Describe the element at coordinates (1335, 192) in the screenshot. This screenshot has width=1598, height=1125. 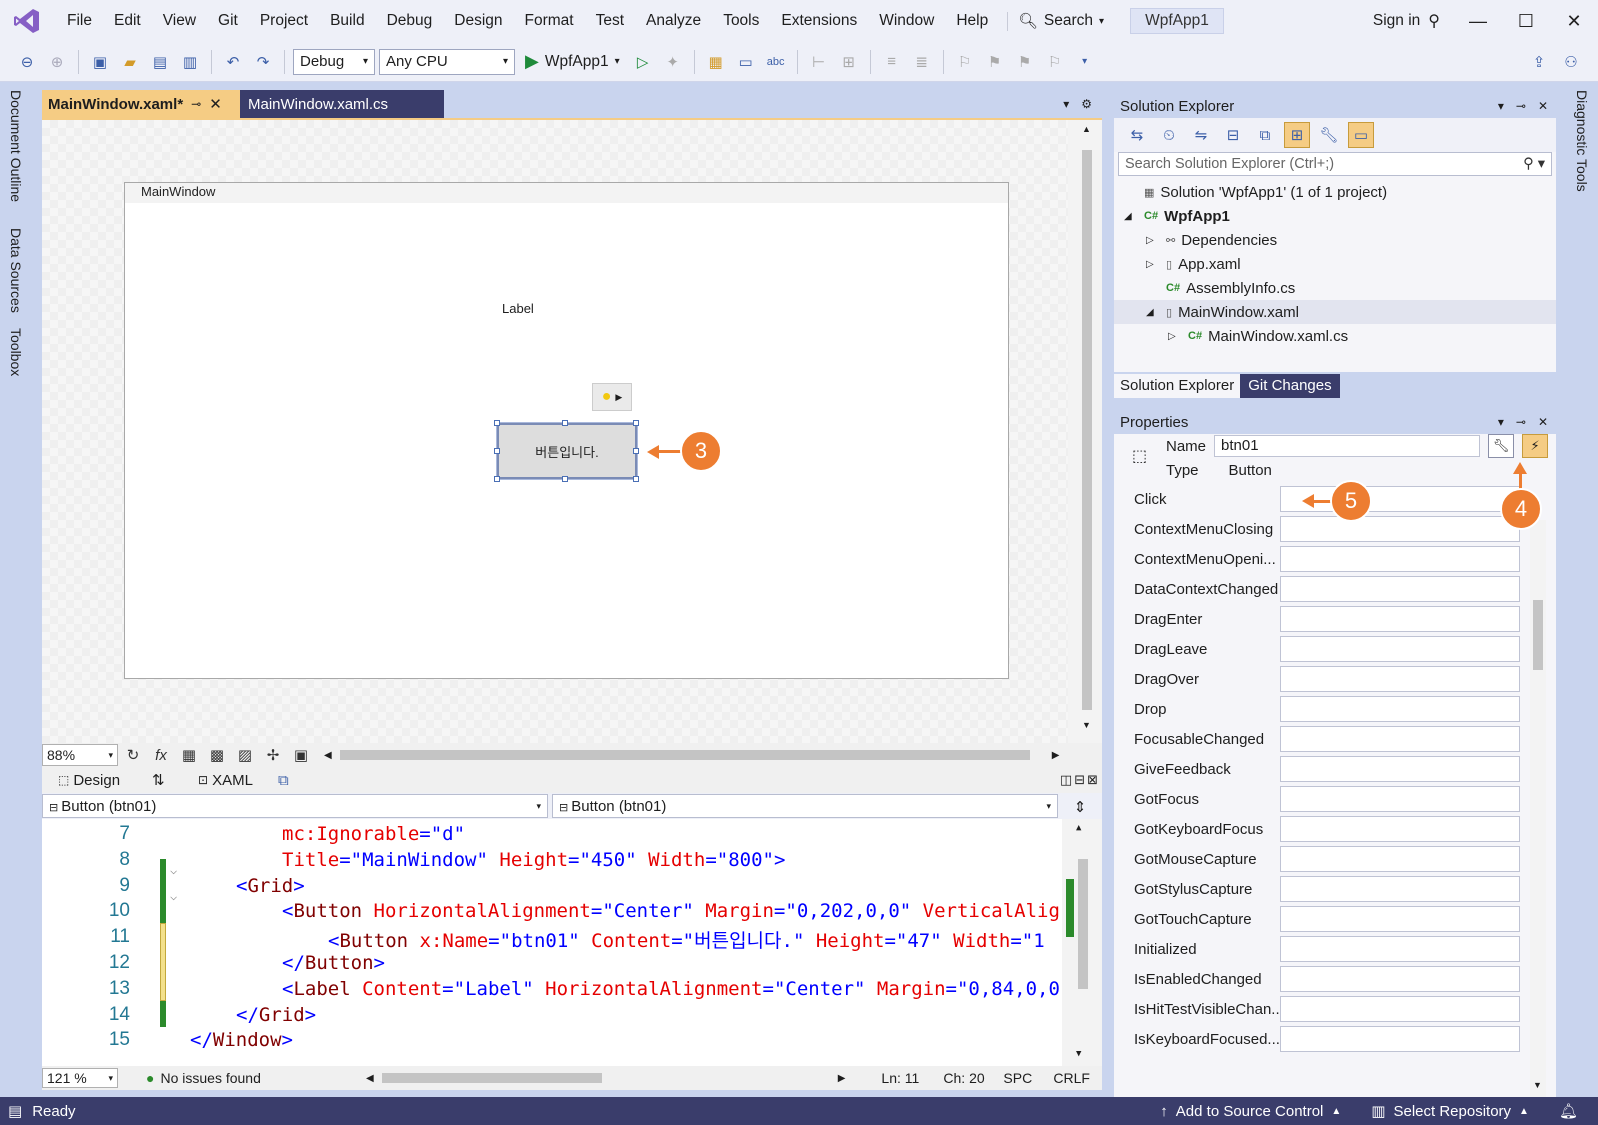
I see `tree-item: ▦ Solution 'WpfApp1' (1 of 1 project)` at that location.